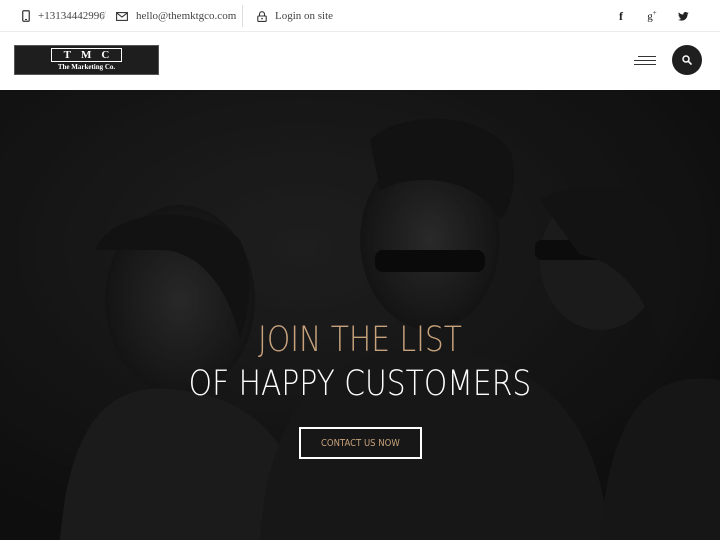 The width and height of the screenshot is (720, 540). I want to click on search-icon, so click(687, 60).